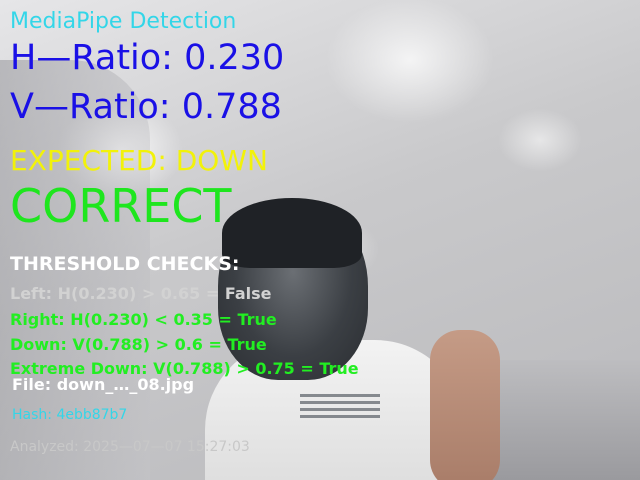 The image size is (640, 480). Describe the element at coordinates (103, 384) in the screenshot. I see `file-name: File: down_…_08.jpg` at that location.